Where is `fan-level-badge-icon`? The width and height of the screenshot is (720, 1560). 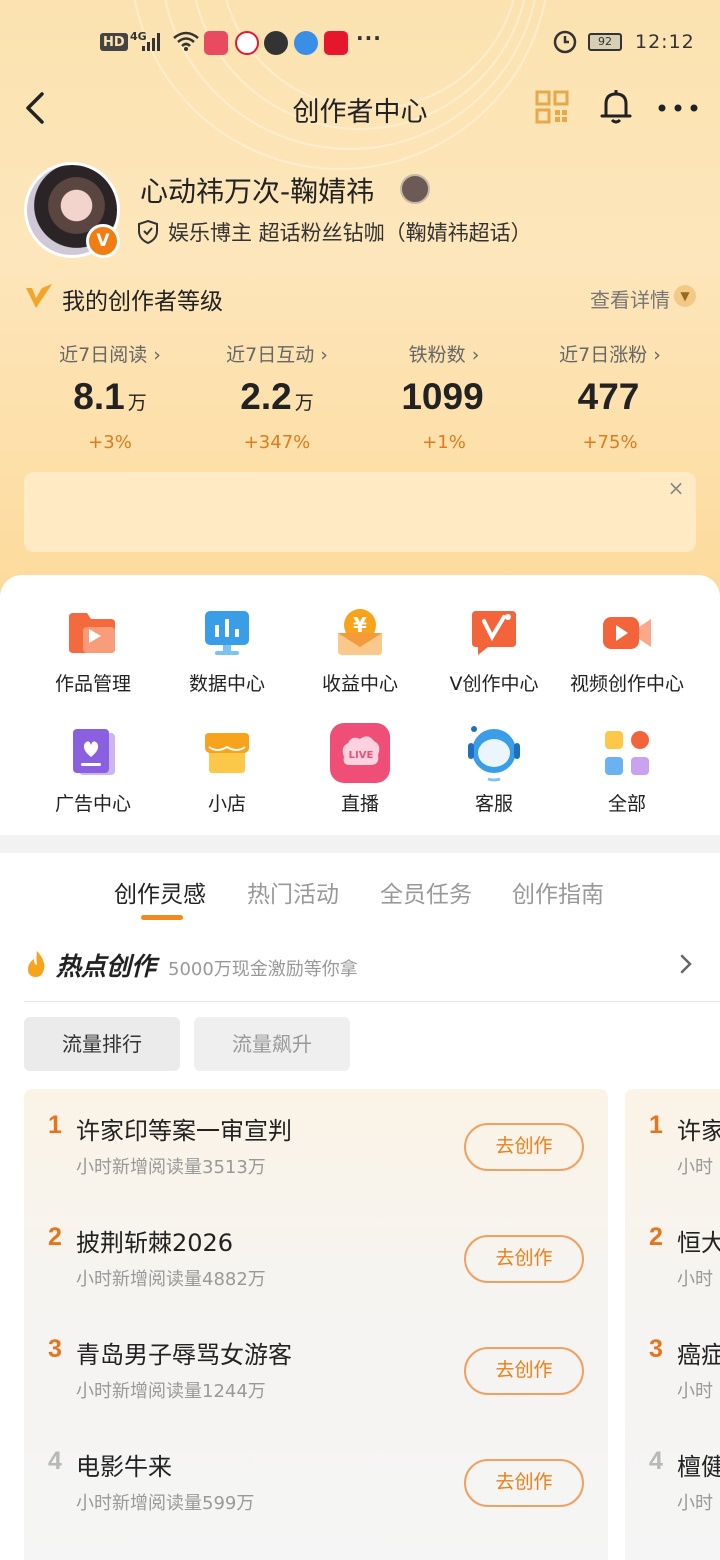
fan-level-badge-icon is located at coordinates (415, 189).